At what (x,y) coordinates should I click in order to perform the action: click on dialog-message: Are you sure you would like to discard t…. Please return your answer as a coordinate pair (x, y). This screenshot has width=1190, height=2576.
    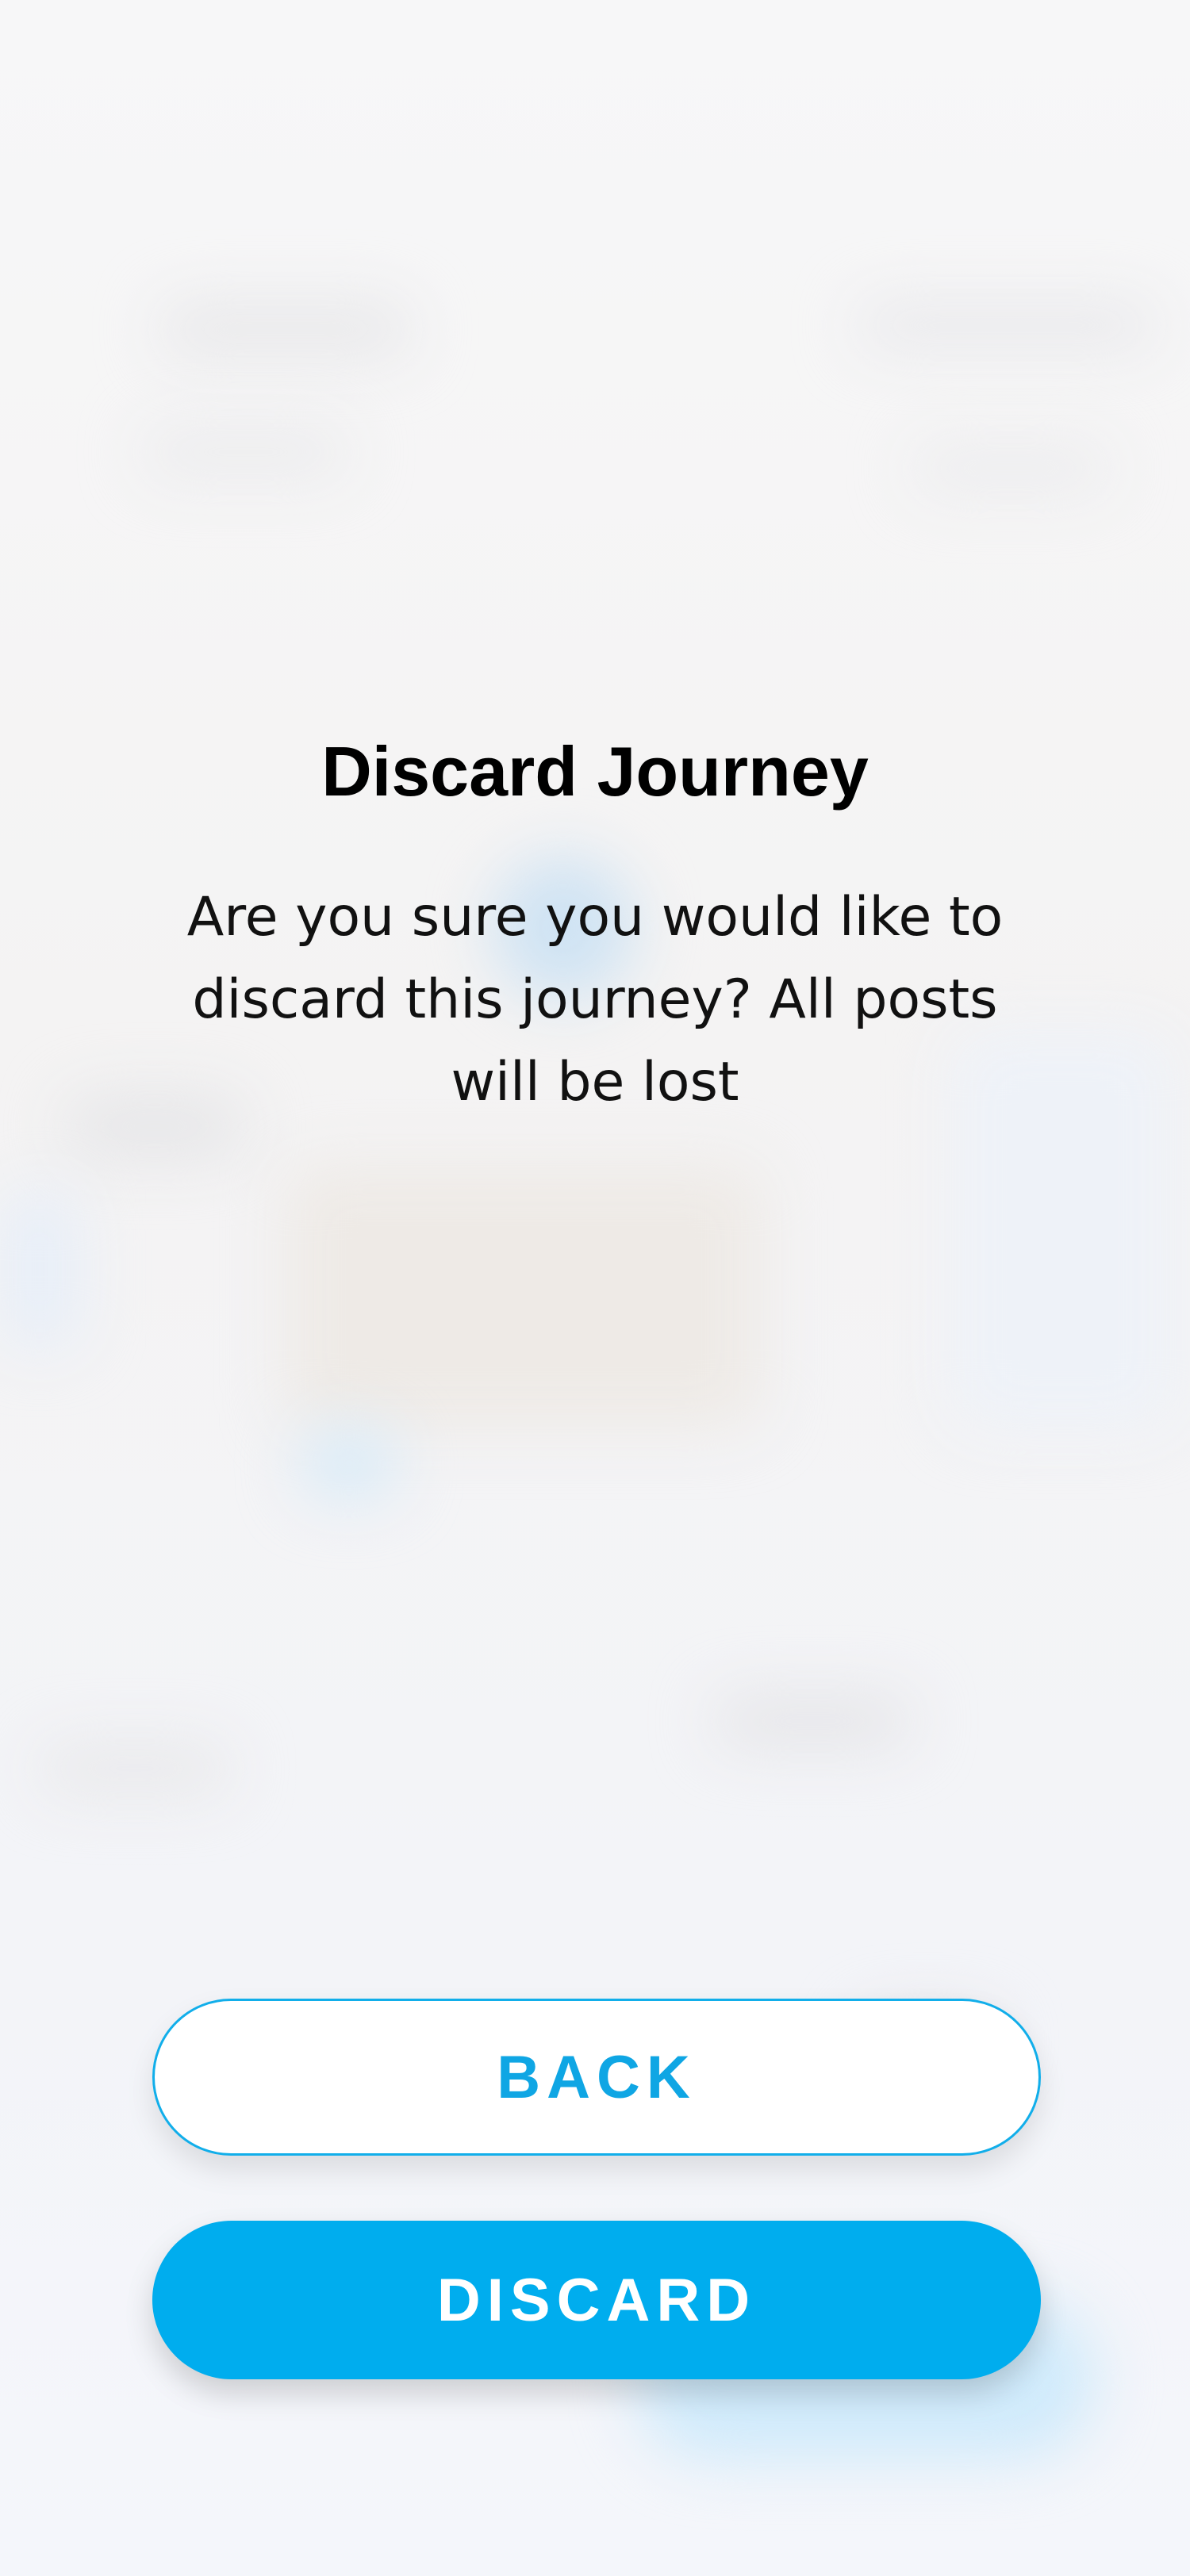
    Looking at the image, I should click on (595, 1000).